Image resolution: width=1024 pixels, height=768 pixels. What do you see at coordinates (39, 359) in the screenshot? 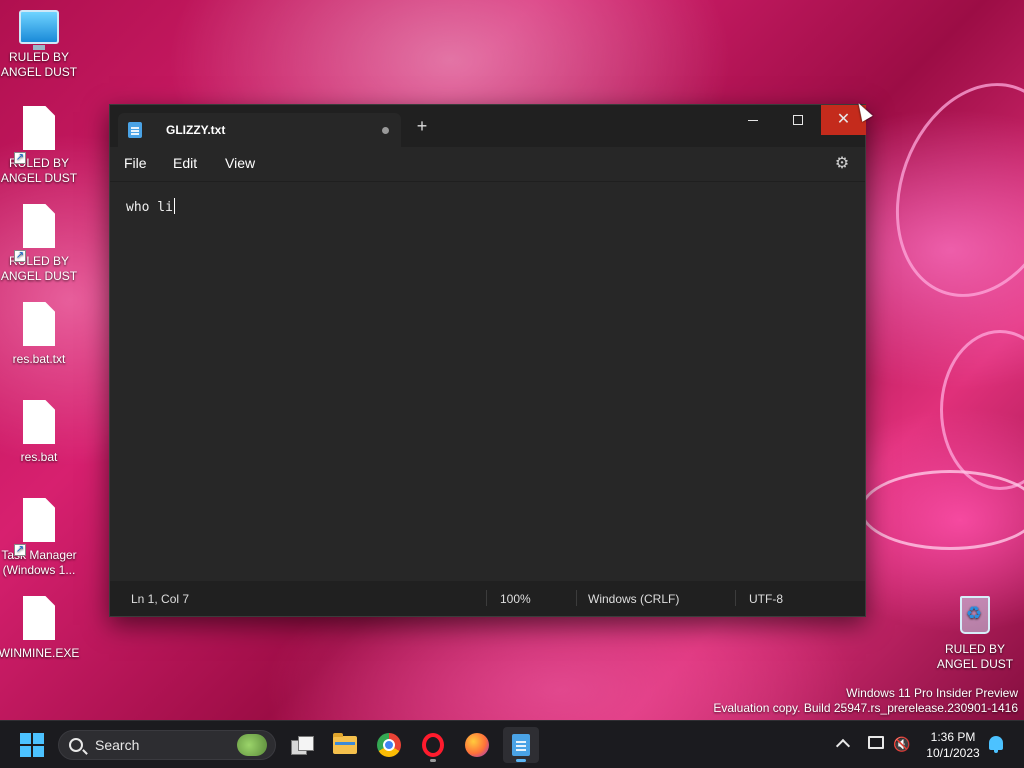
I see `desktop-icon-label: res.bat.txt` at bounding box center [39, 359].